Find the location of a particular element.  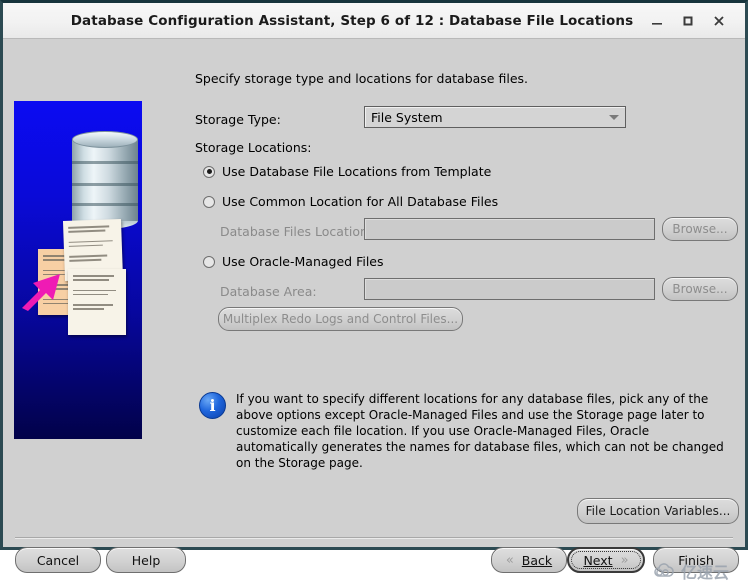

next-button: Next » is located at coordinates (606, 560).